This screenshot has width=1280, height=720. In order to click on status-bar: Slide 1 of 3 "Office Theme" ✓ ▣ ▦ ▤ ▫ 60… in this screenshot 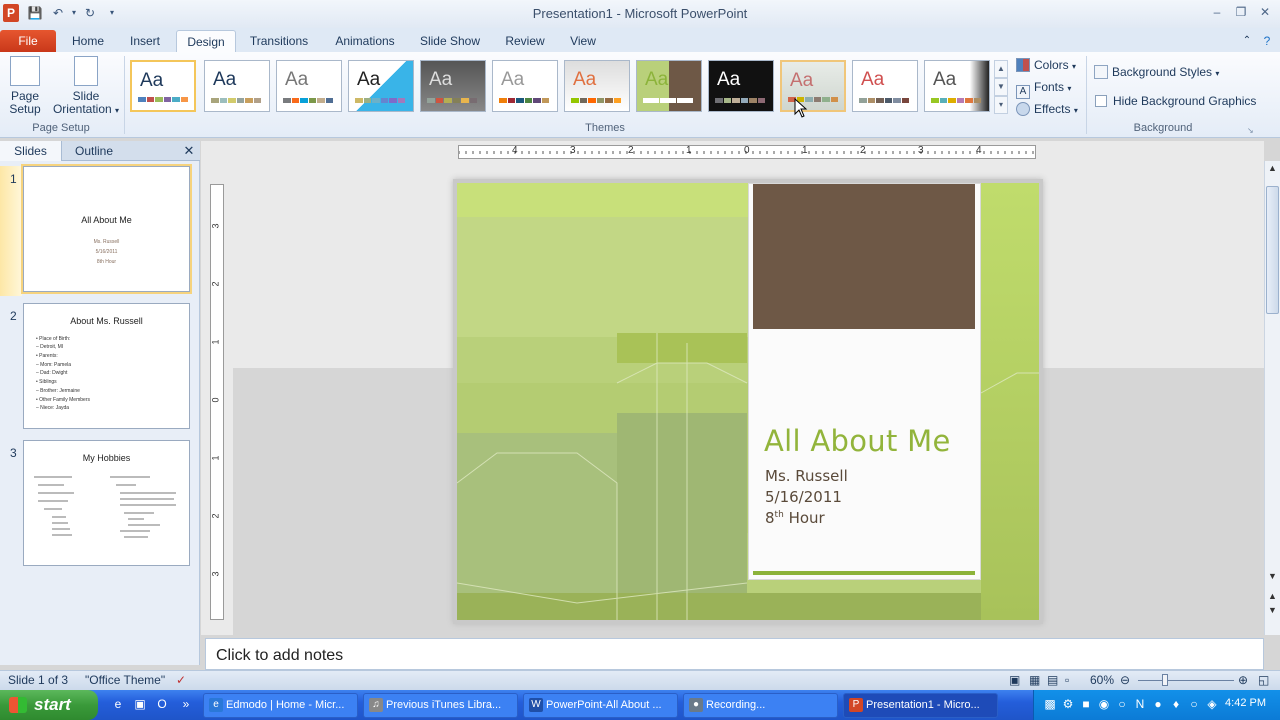, I will do `click(640, 680)`.